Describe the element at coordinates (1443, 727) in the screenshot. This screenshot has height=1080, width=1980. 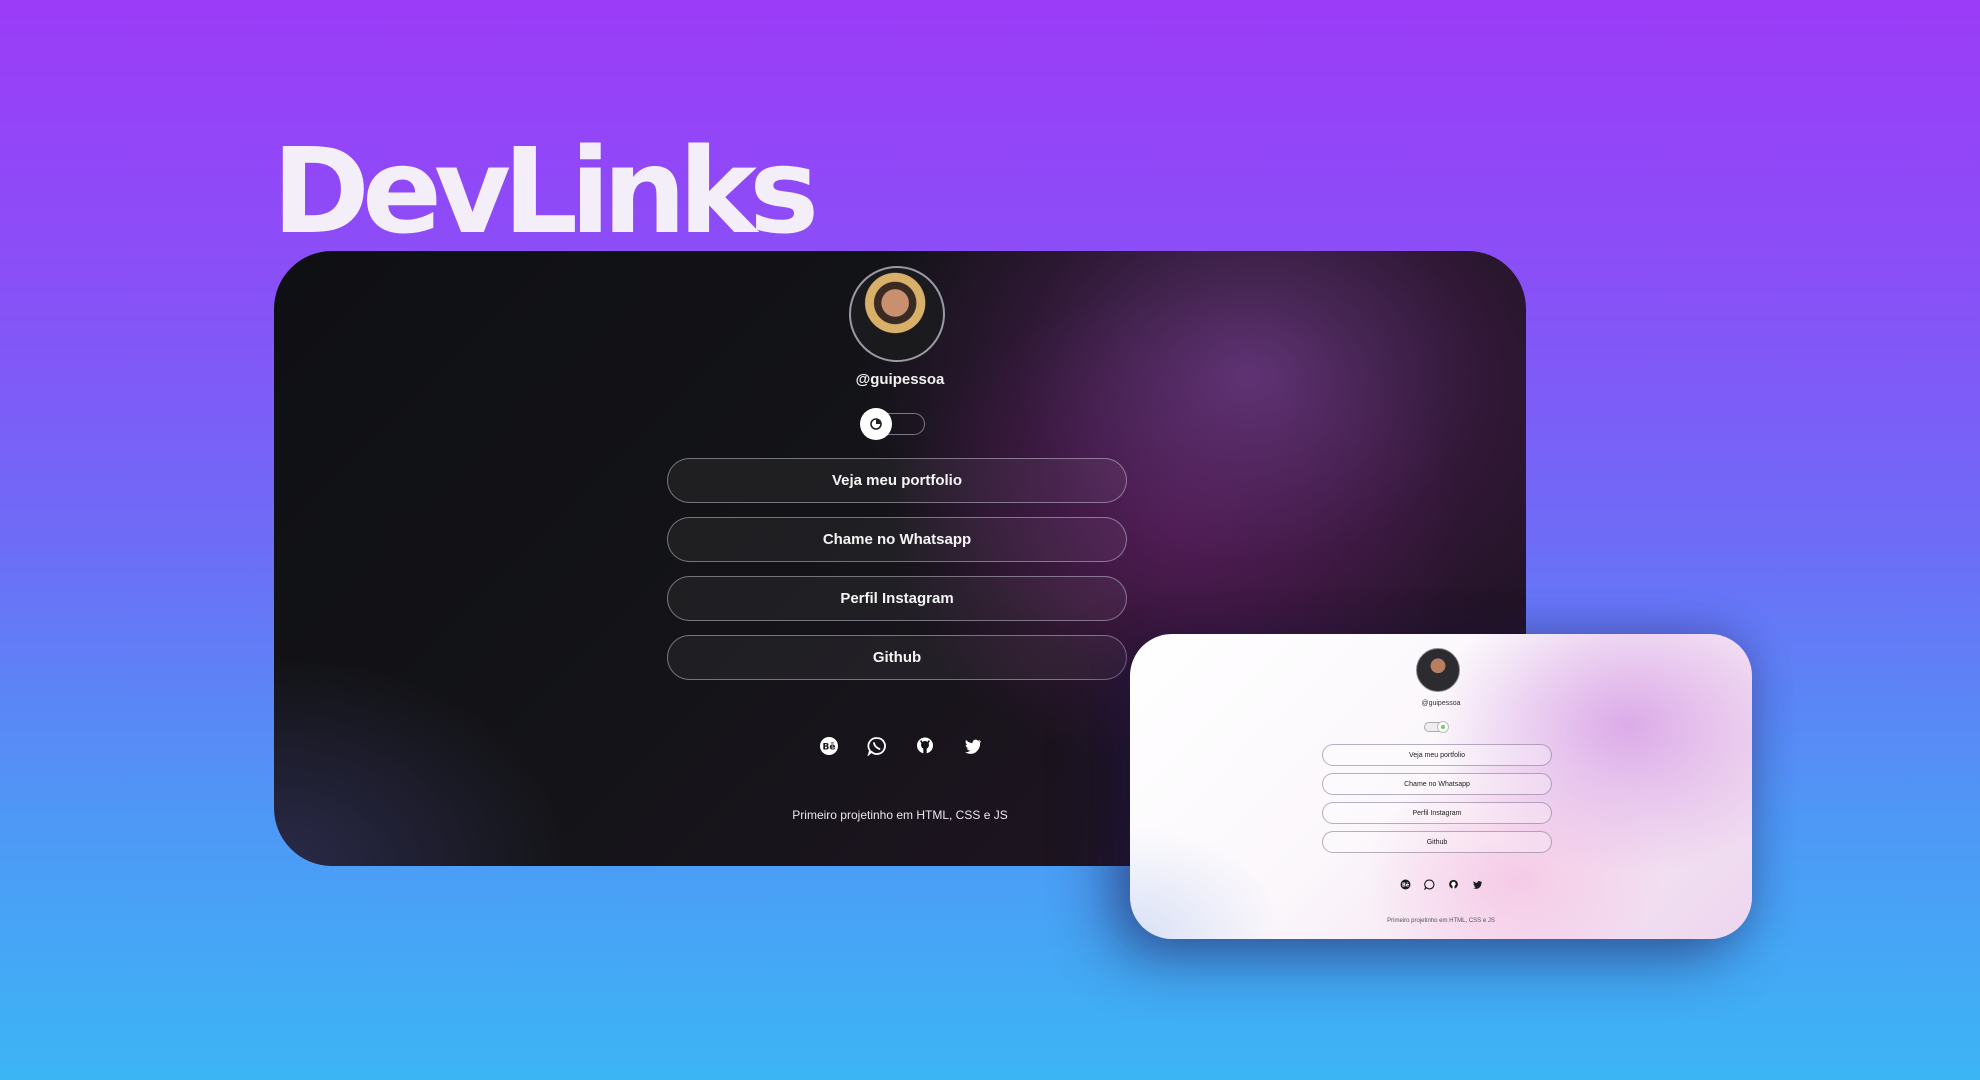
I see `sun-icon` at that location.